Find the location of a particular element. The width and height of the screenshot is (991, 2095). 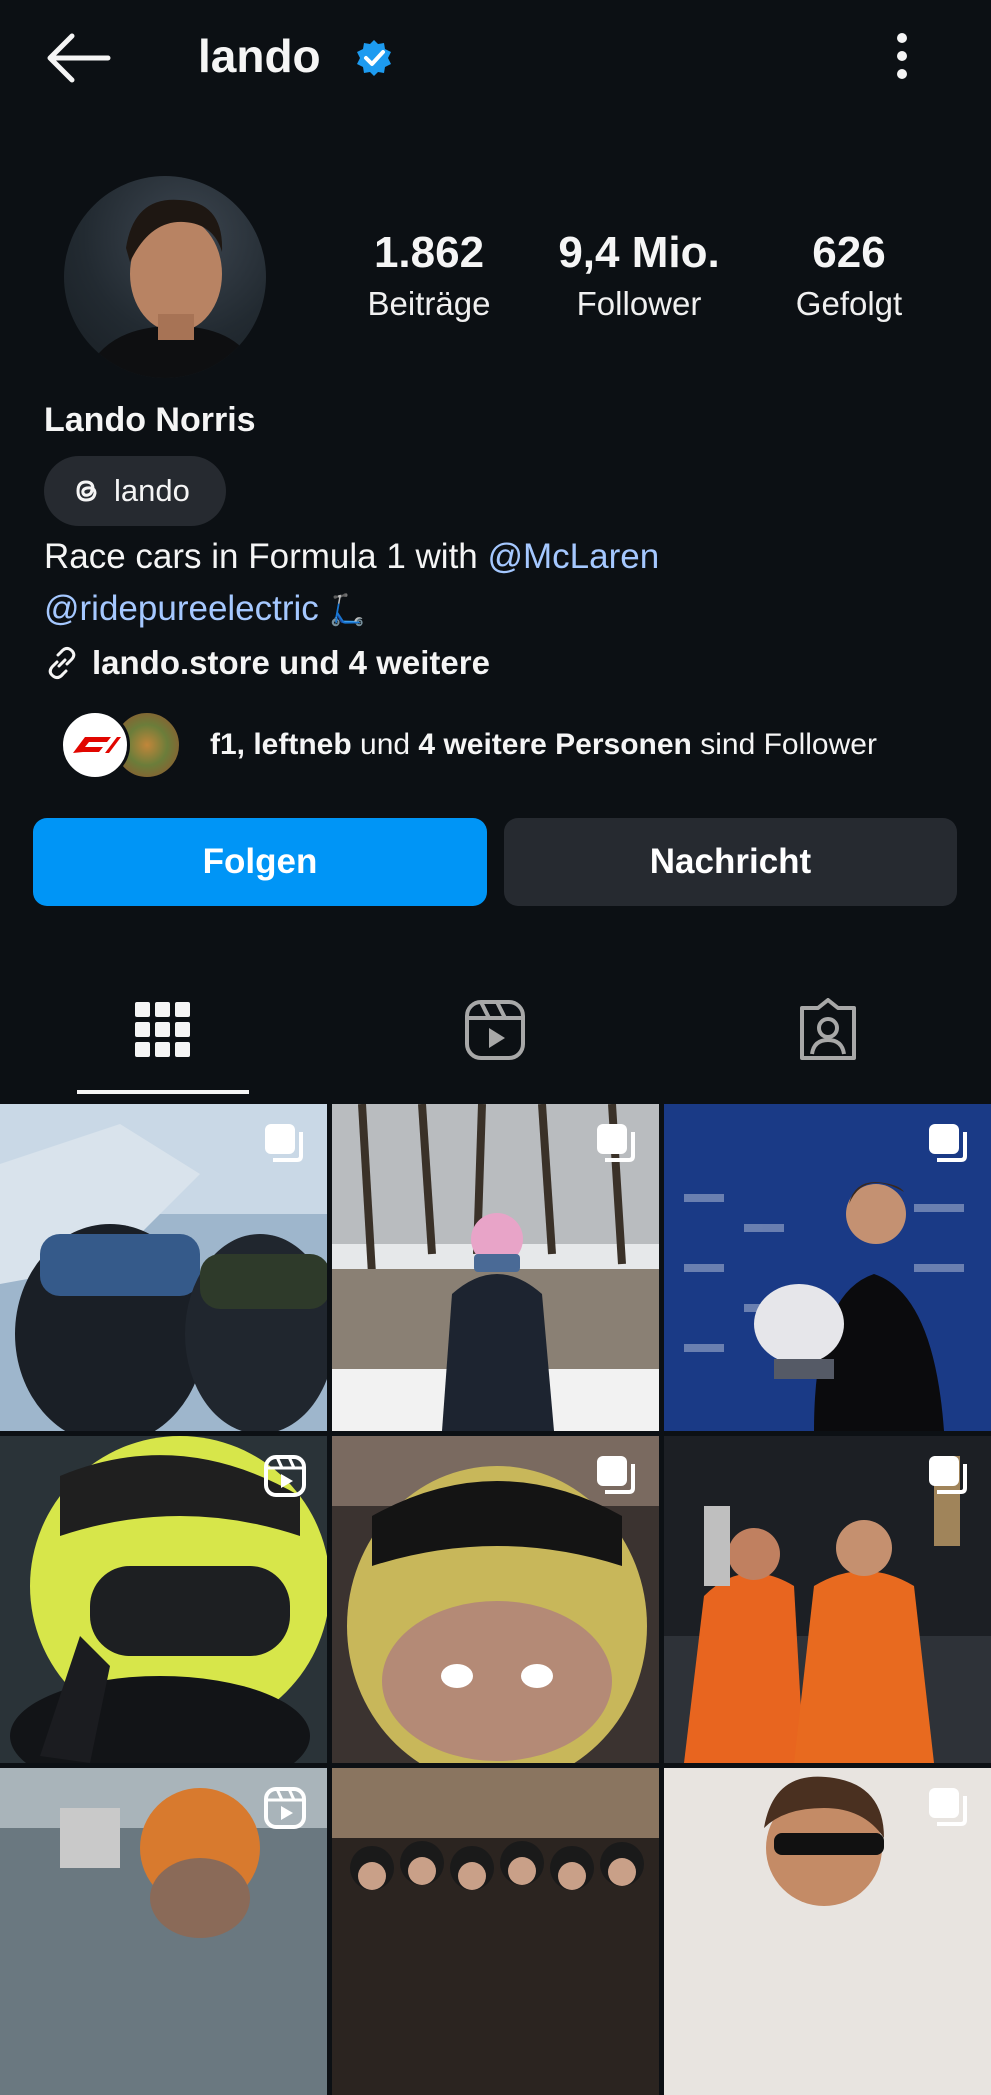

bio-line-1: Race cars in Formula 1 with @McLaren is located at coordinates (351, 557).